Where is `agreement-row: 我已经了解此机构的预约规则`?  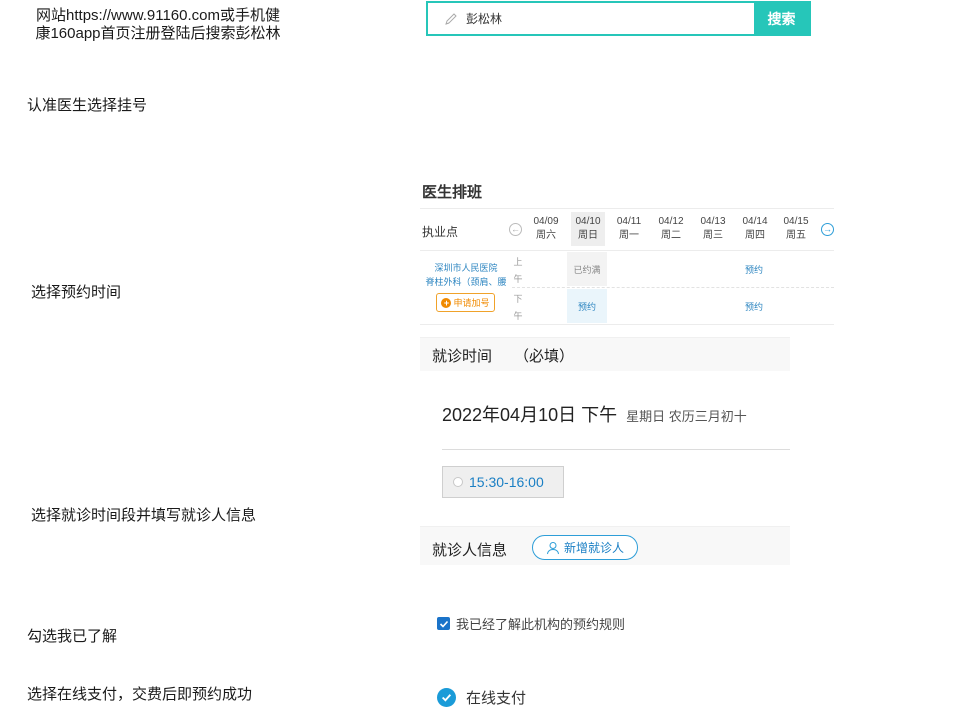
agreement-row: 我已经了解此机构的预约规则 is located at coordinates (531, 623).